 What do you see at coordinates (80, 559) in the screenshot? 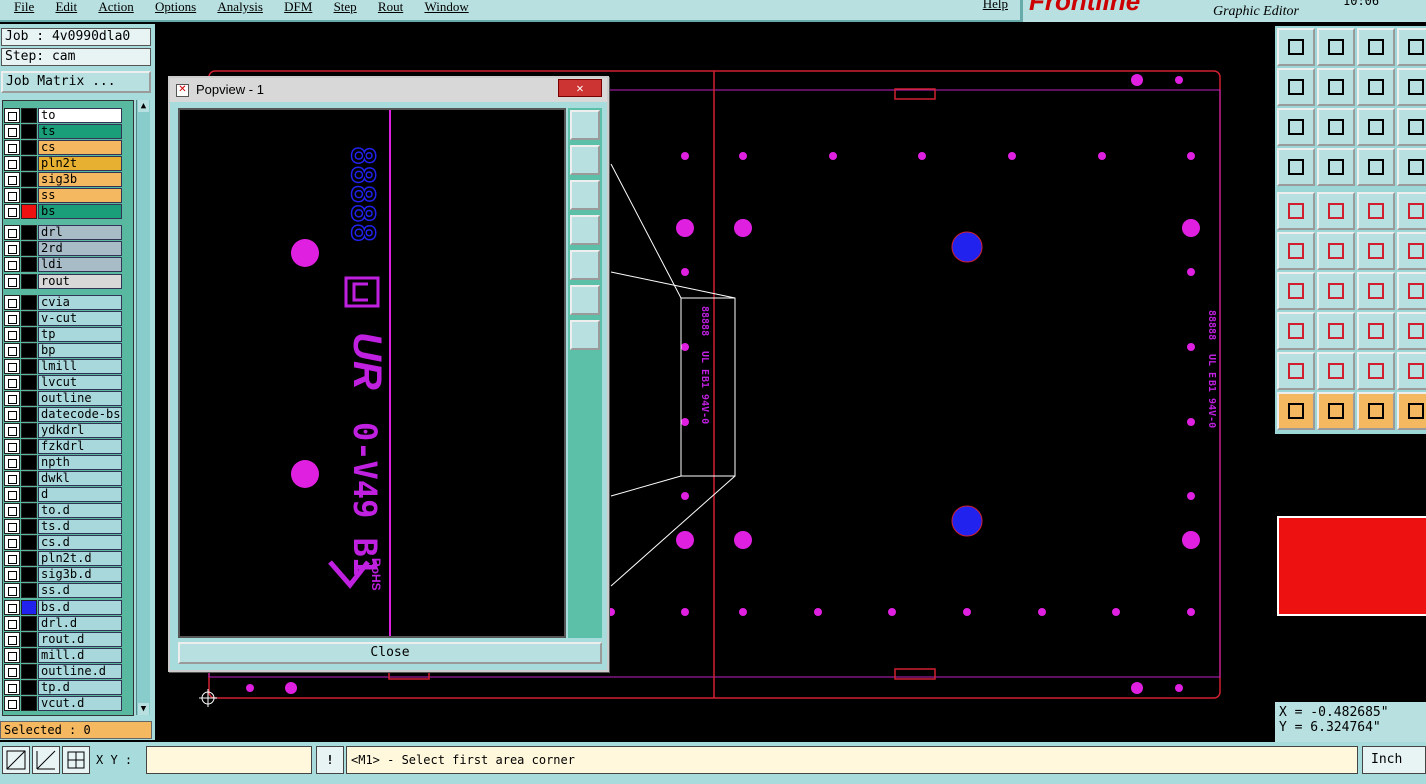
I see `layer-name: pln2t.d` at bounding box center [80, 559].